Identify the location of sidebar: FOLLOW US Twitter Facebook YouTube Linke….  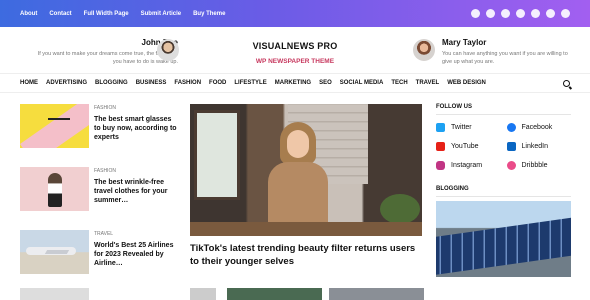
(503, 190).